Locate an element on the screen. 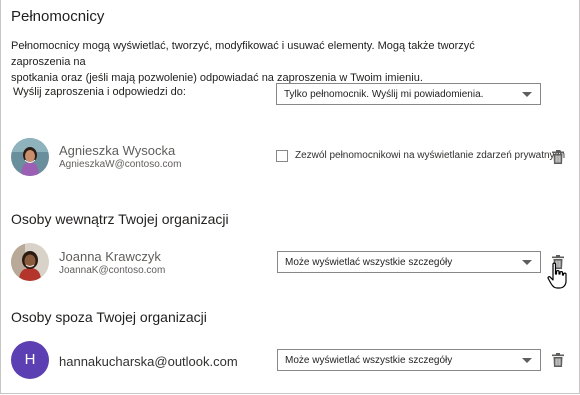 This screenshot has height=395, width=580. external-permission-dropdown: Może wyświetlać wszystkie szczegóły is located at coordinates (409, 360).